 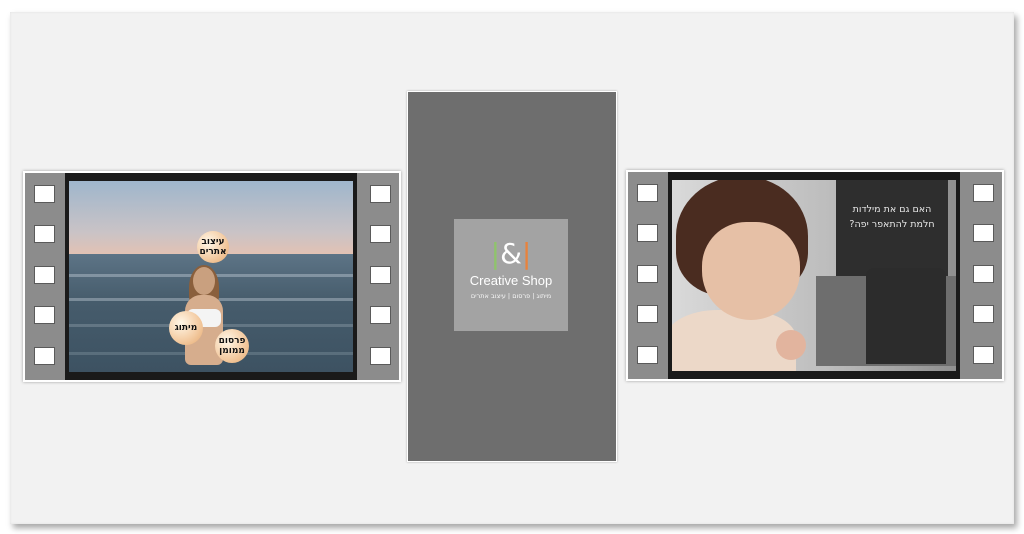 I want to click on filmstrip-right: האם גם את מילדות חלמת להתאפר יפה?, so click(x=815, y=275).